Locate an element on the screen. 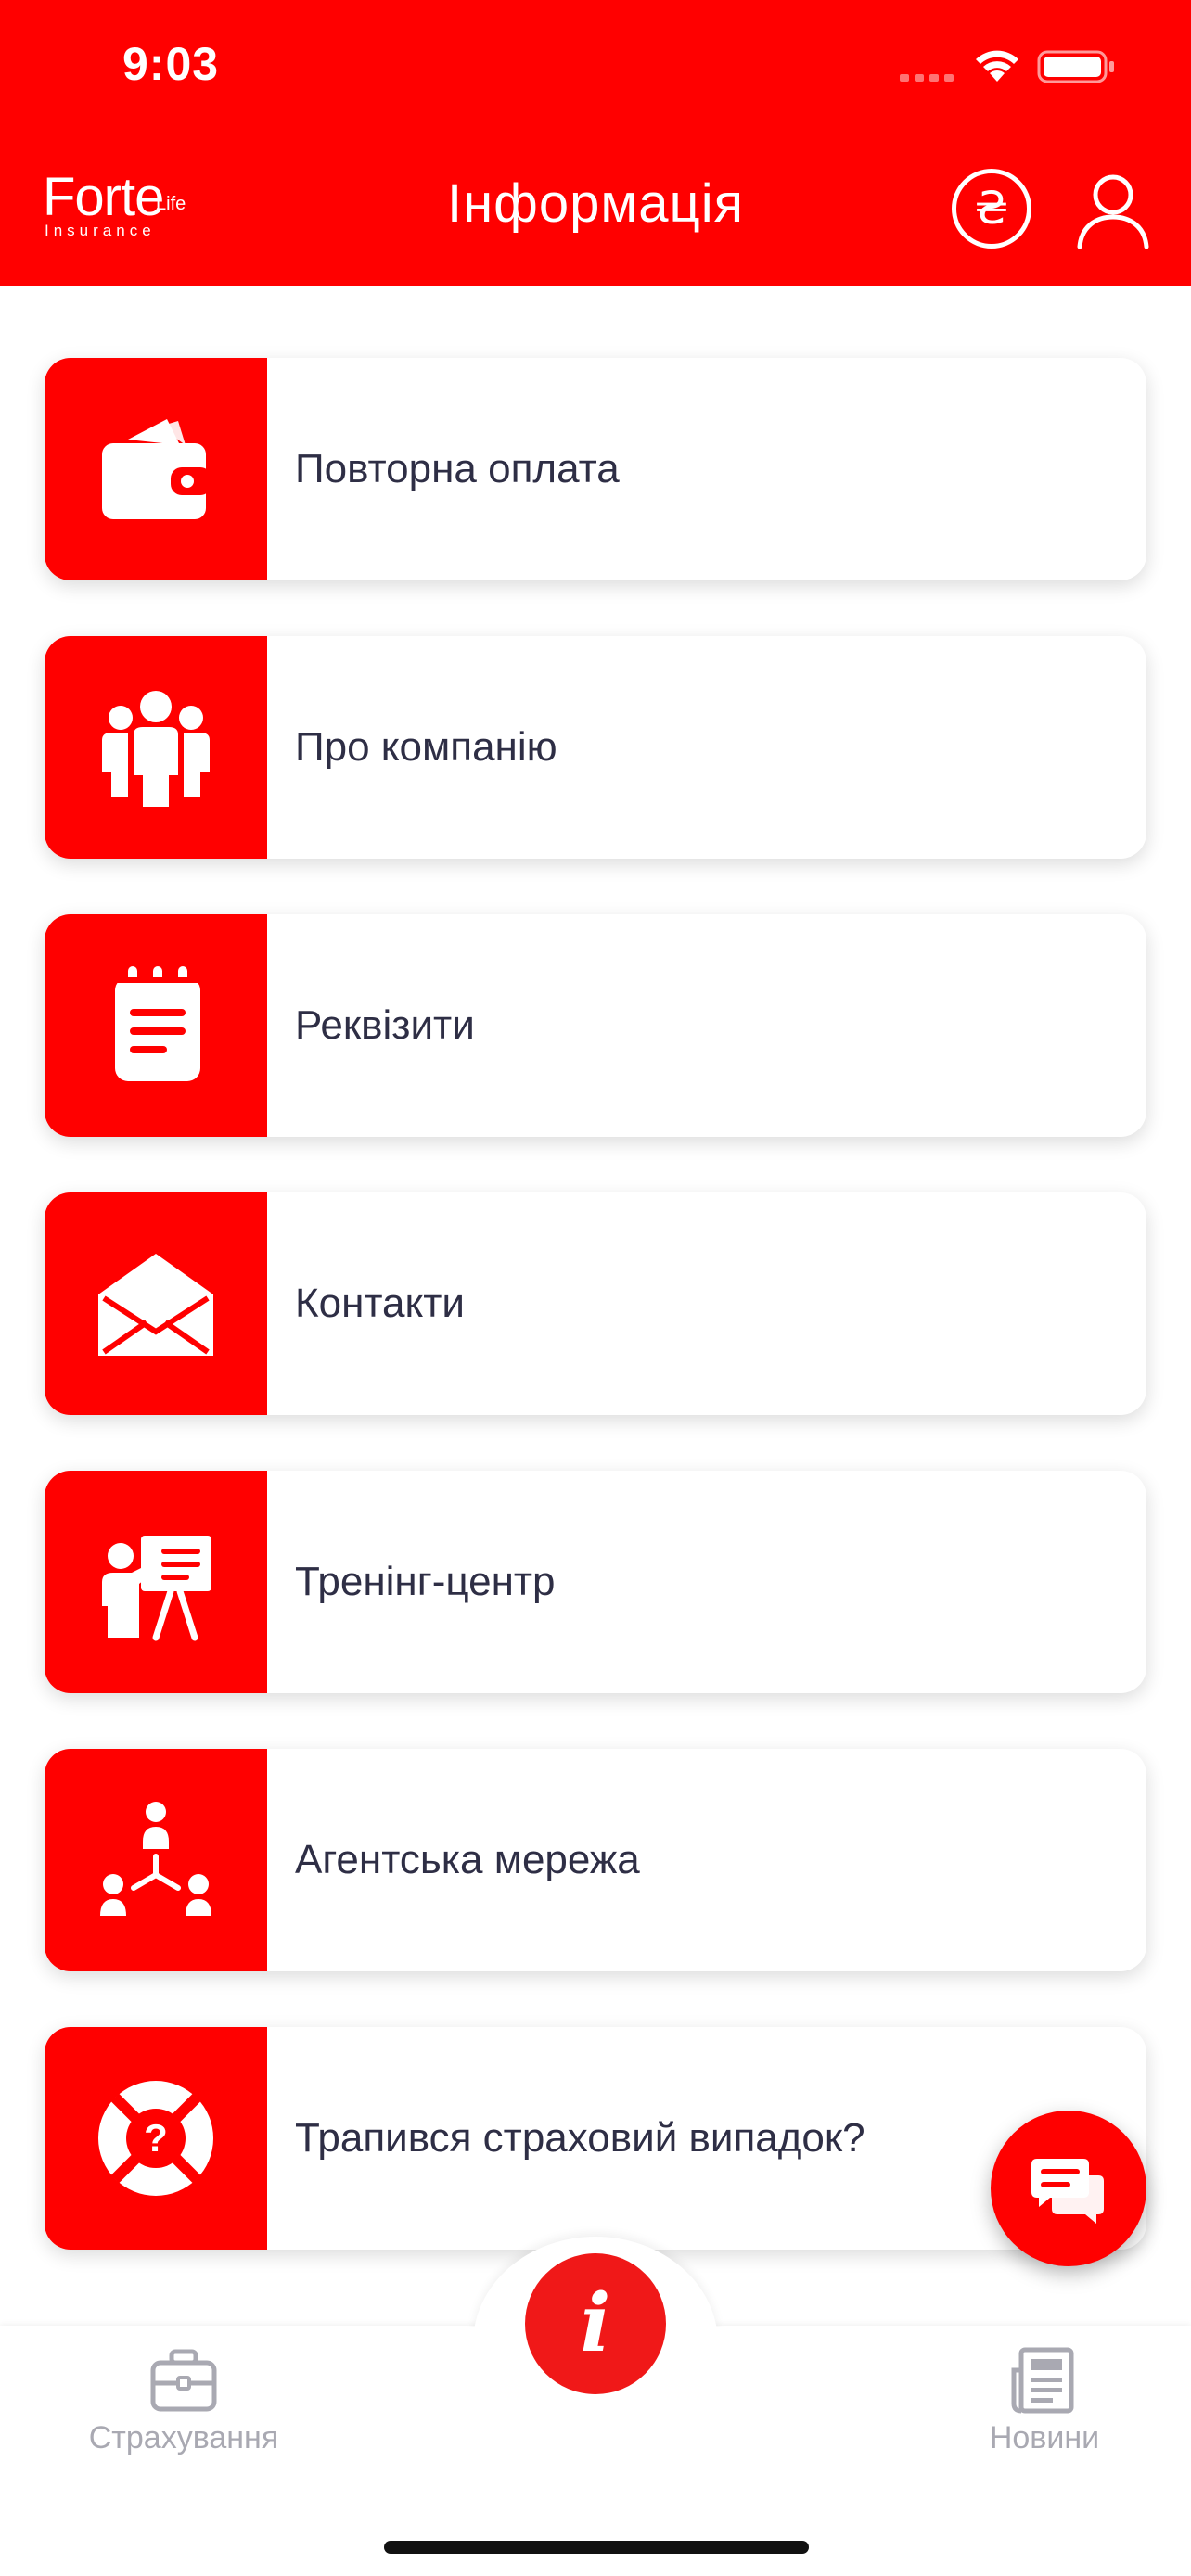 The image size is (1191, 2576). menu-item-requisites: Реквізити is located at coordinates (595, 1025).